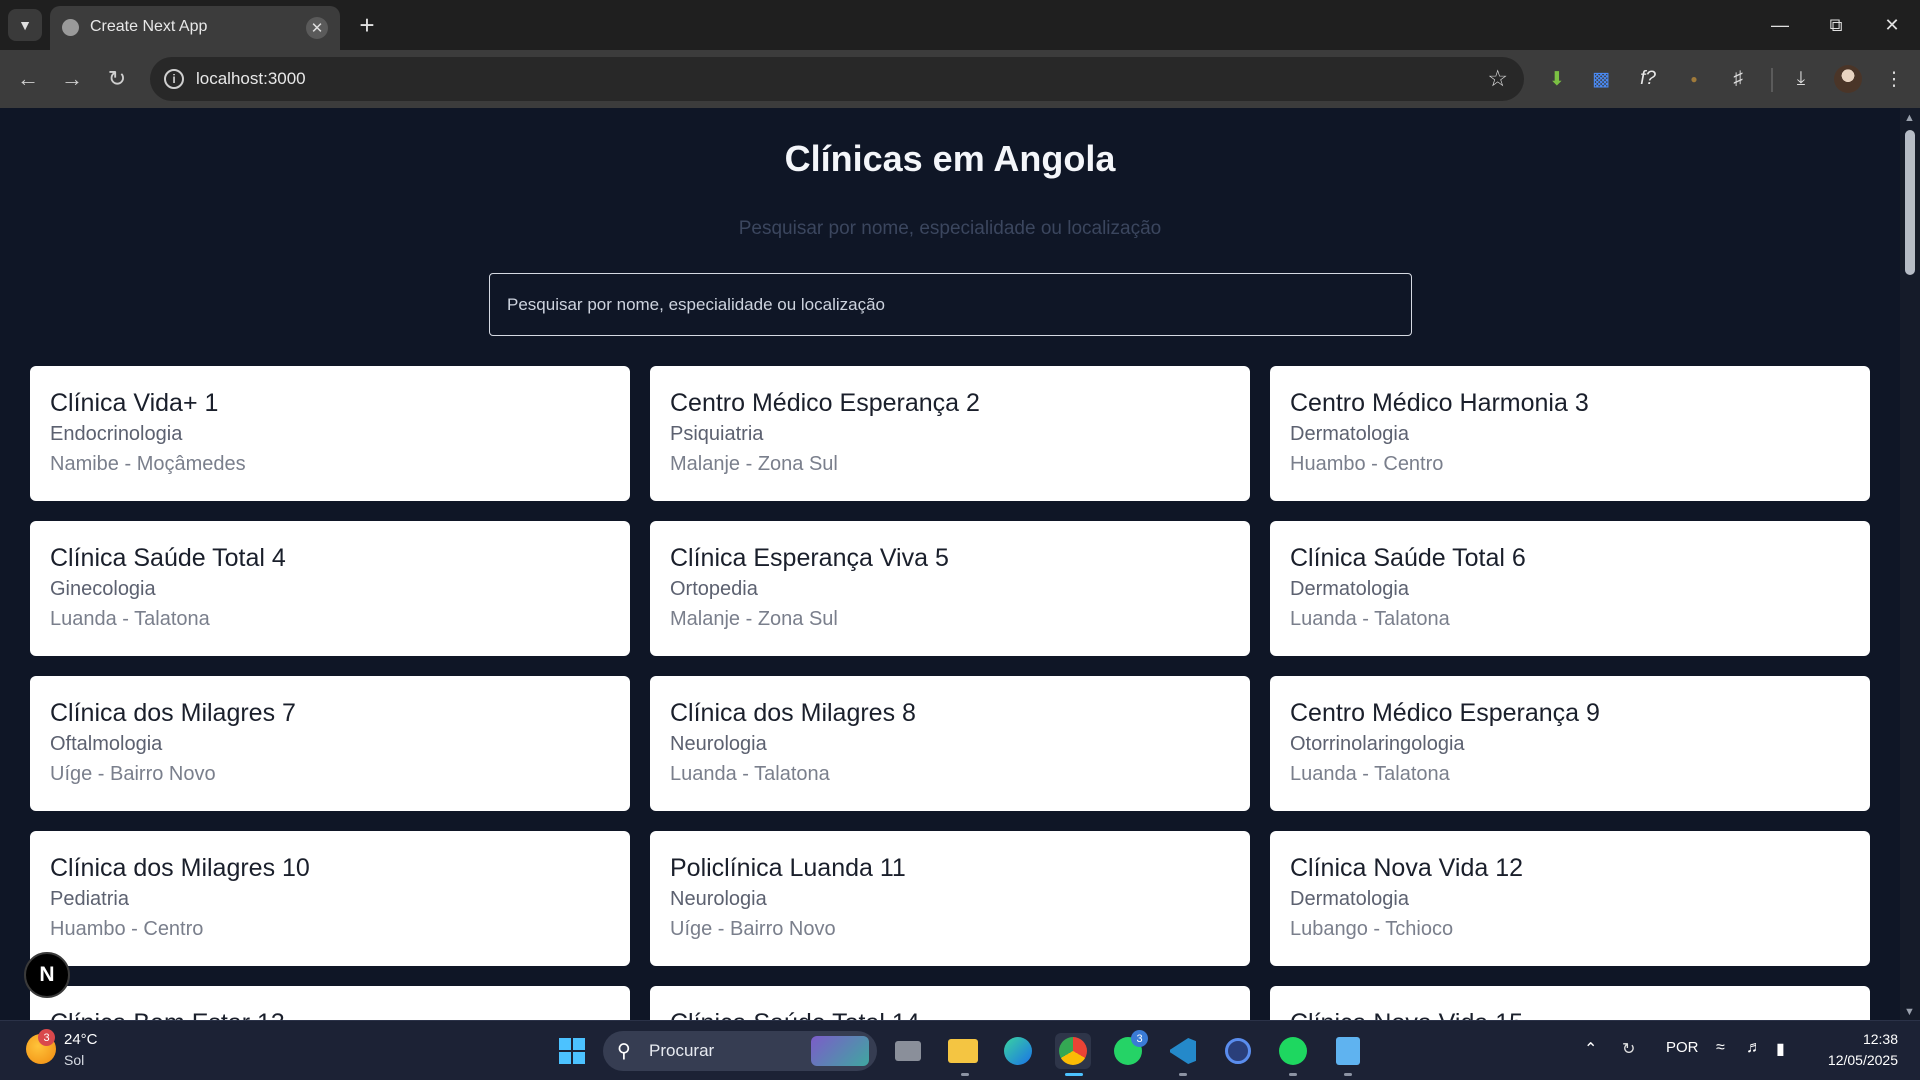 This screenshot has width=1920, height=1080. What do you see at coordinates (367, 25) in the screenshot?
I see `new-tab-button: +` at bounding box center [367, 25].